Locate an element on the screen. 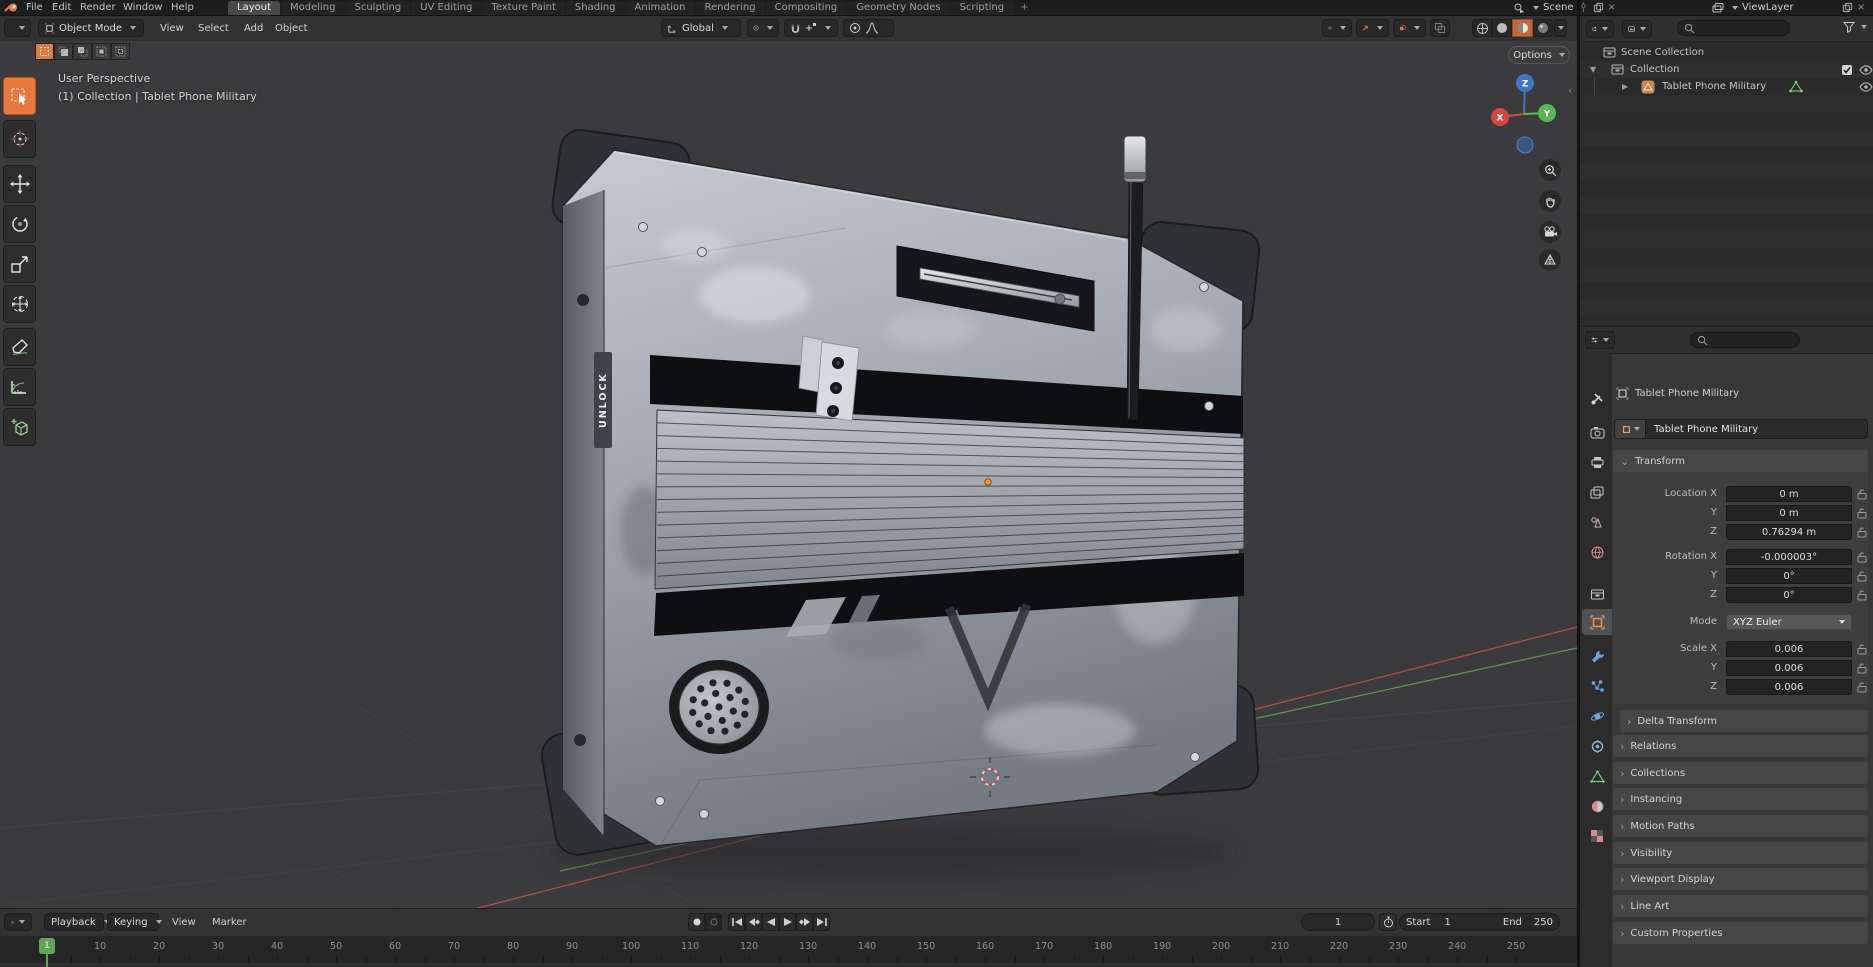  tab-output is located at coordinates (1597, 462).